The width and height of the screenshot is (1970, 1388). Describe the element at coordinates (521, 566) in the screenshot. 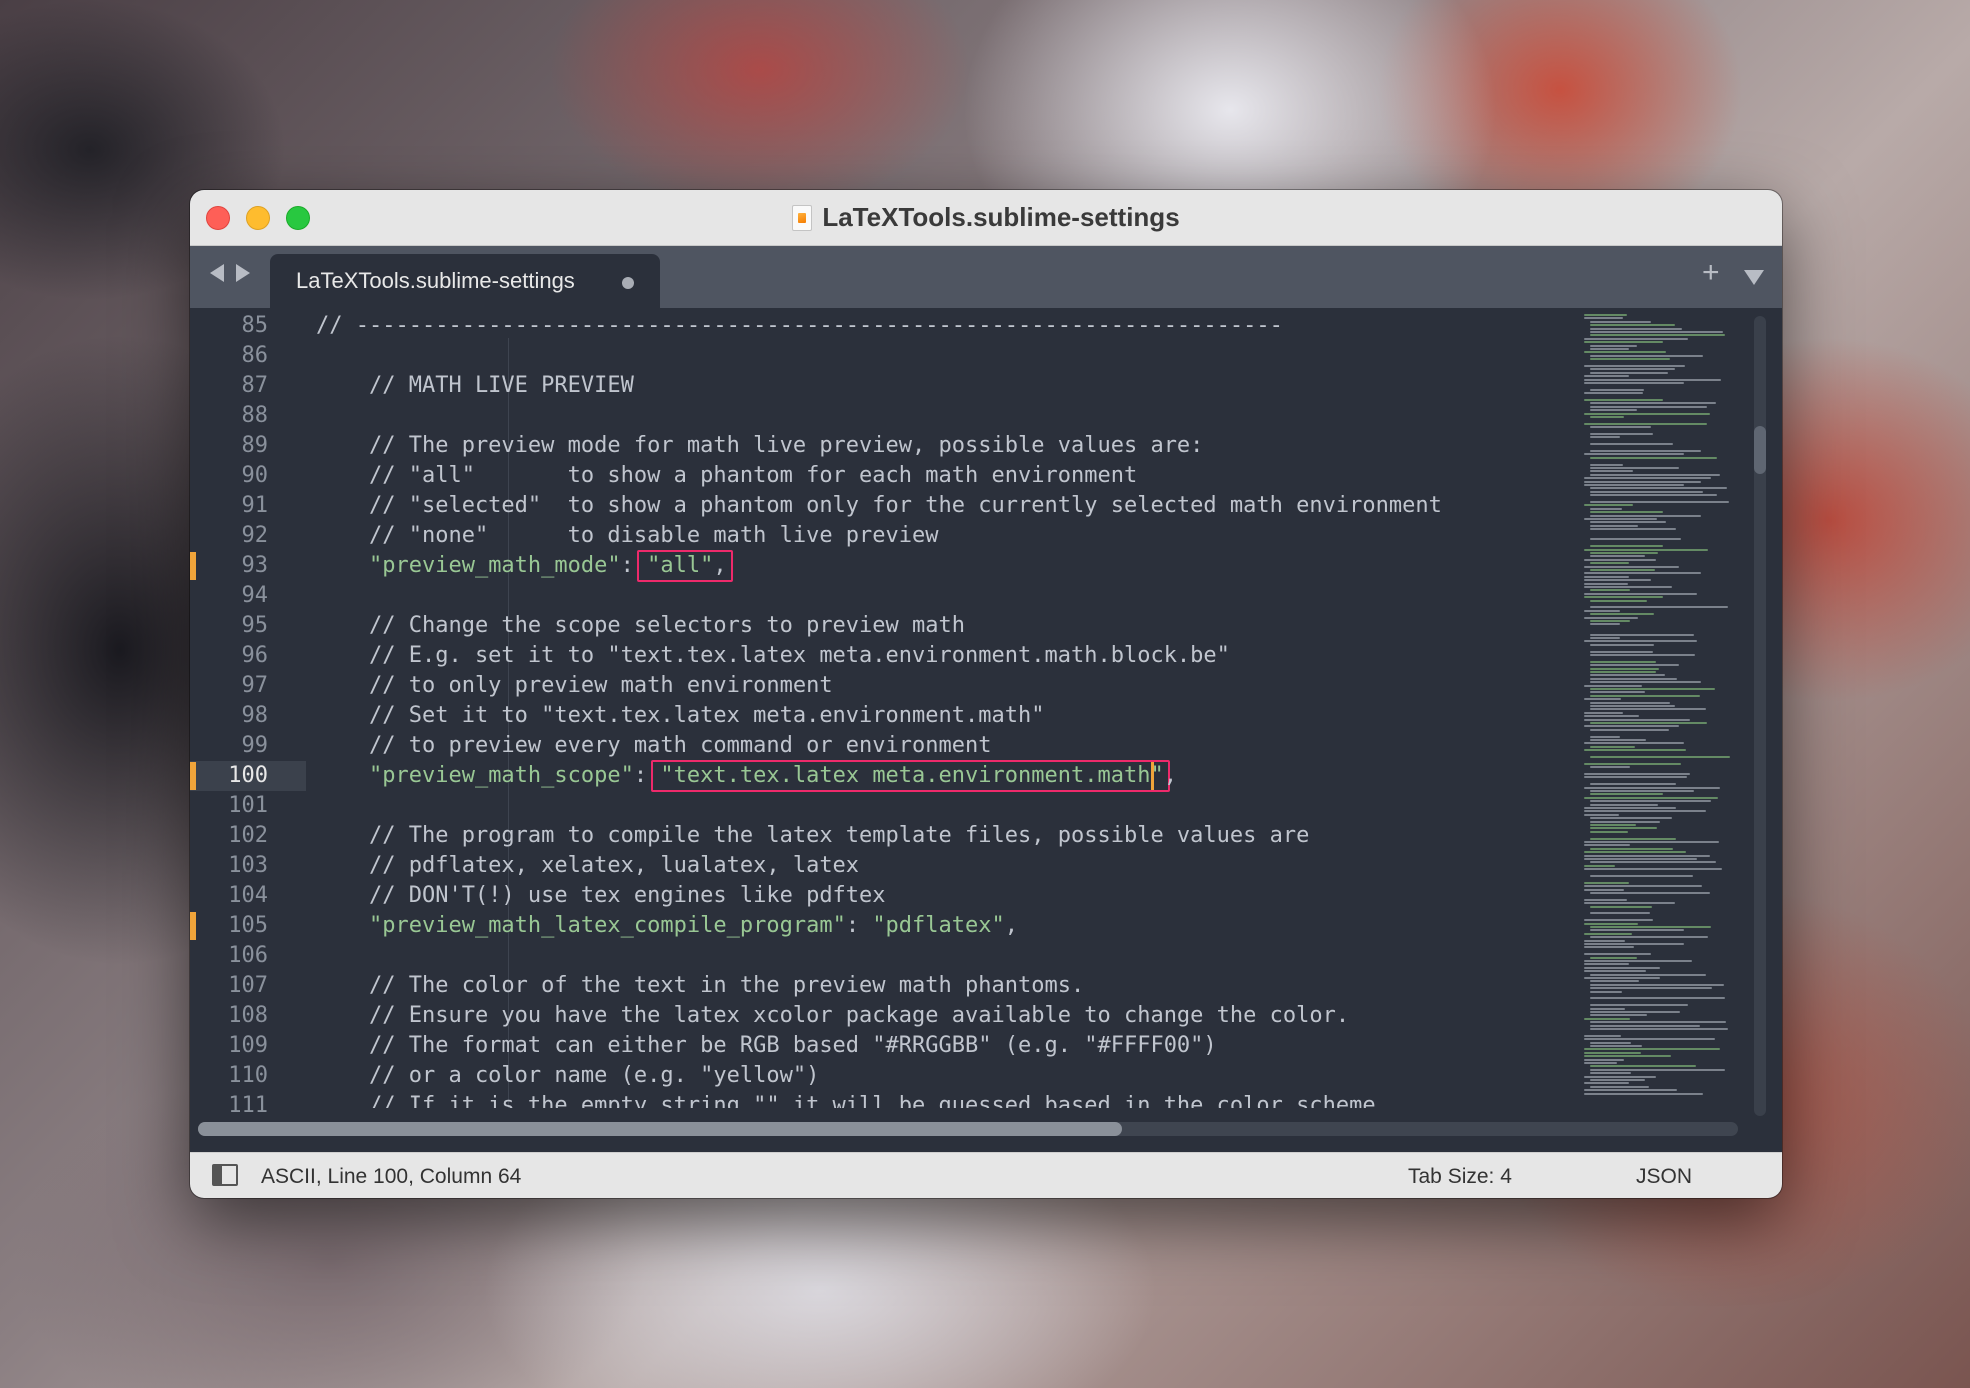

I see `code-line: "preview_math_mode": "all",` at that location.